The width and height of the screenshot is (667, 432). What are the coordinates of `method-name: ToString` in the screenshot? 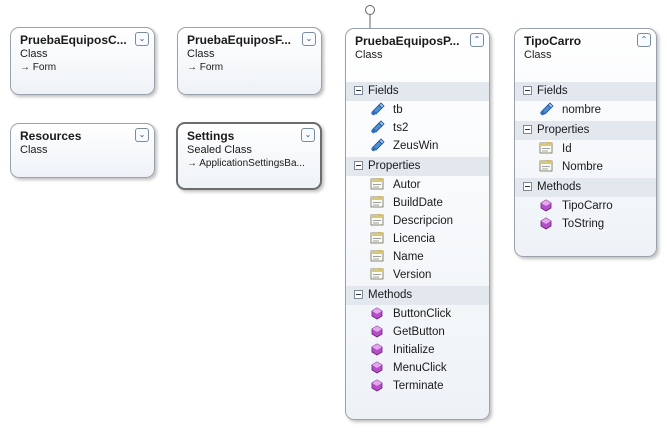 It's located at (583, 224).